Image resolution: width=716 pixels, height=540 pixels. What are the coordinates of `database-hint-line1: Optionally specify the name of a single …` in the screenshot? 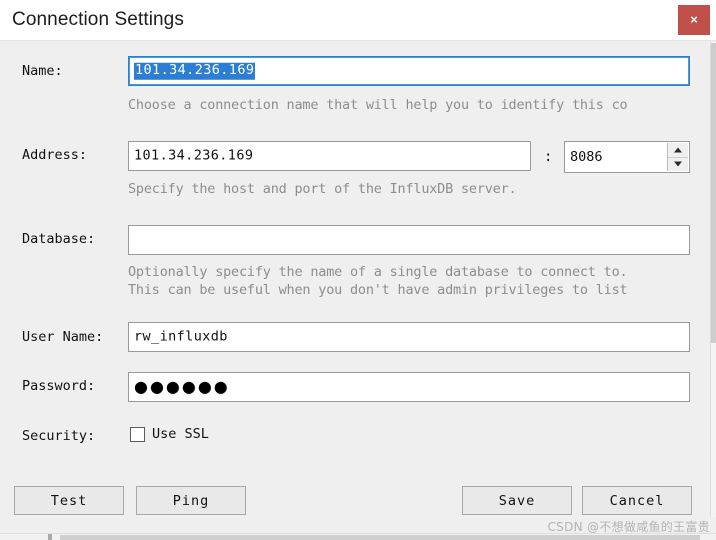 It's located at (378, 272).